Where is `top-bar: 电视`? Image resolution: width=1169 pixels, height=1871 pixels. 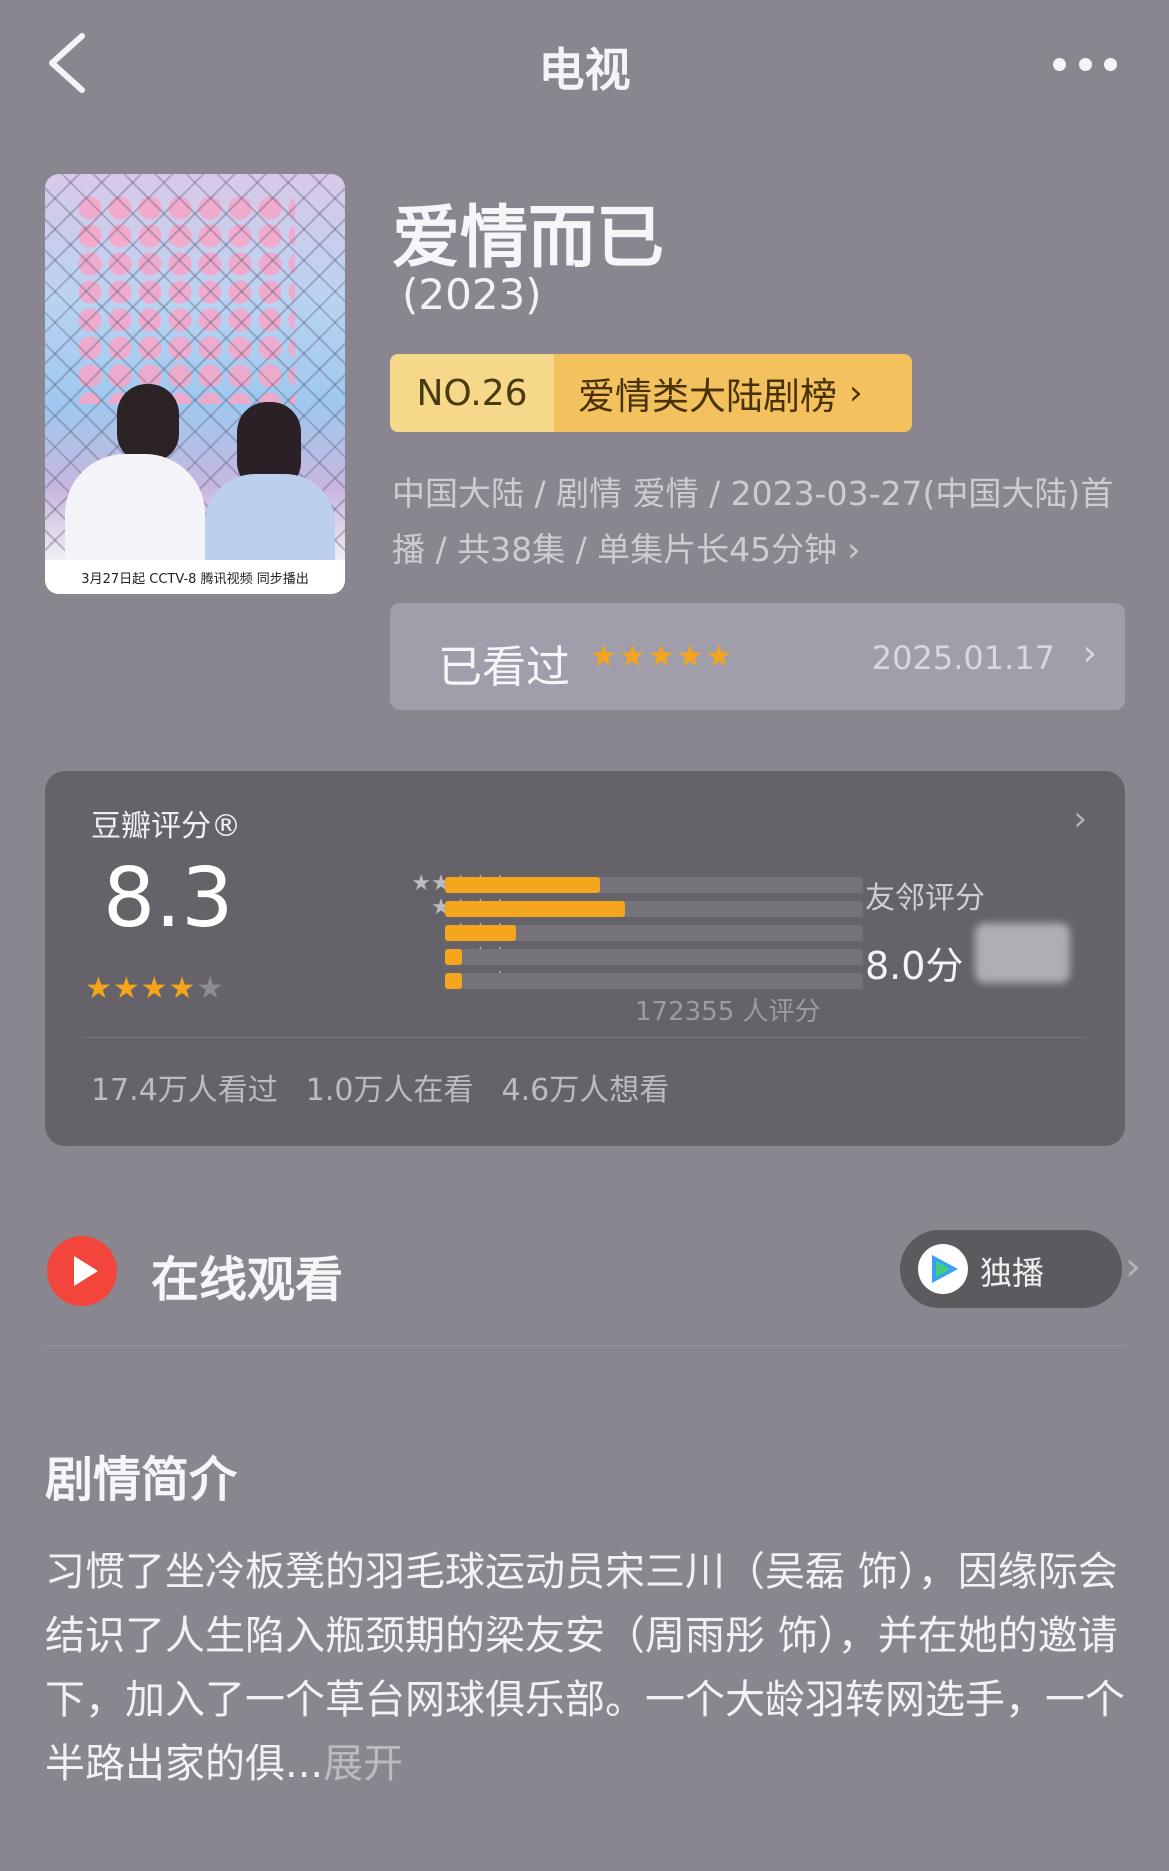 top-bar: 电视 is located at coordinates (584, 65).